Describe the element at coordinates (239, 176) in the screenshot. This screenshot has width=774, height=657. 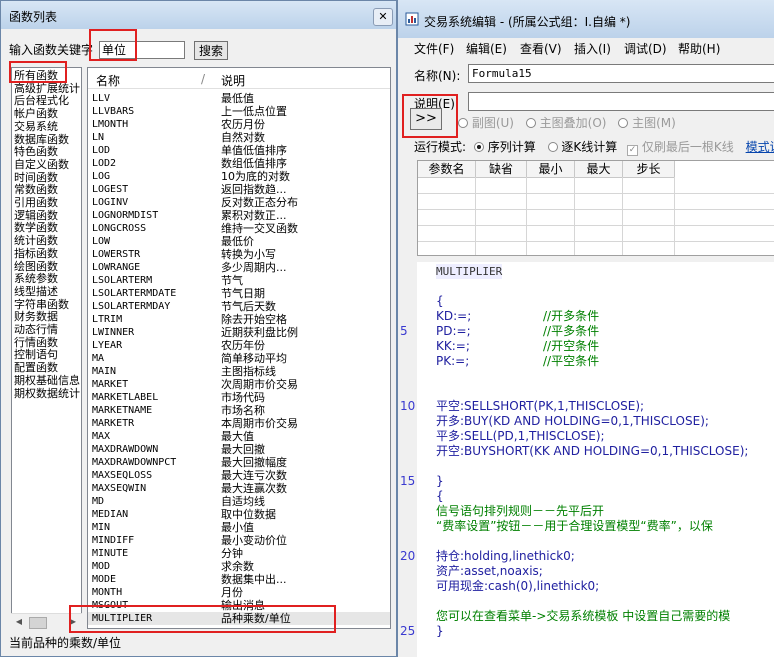
I see `function-row: LOG 10为底的对数` at that location.